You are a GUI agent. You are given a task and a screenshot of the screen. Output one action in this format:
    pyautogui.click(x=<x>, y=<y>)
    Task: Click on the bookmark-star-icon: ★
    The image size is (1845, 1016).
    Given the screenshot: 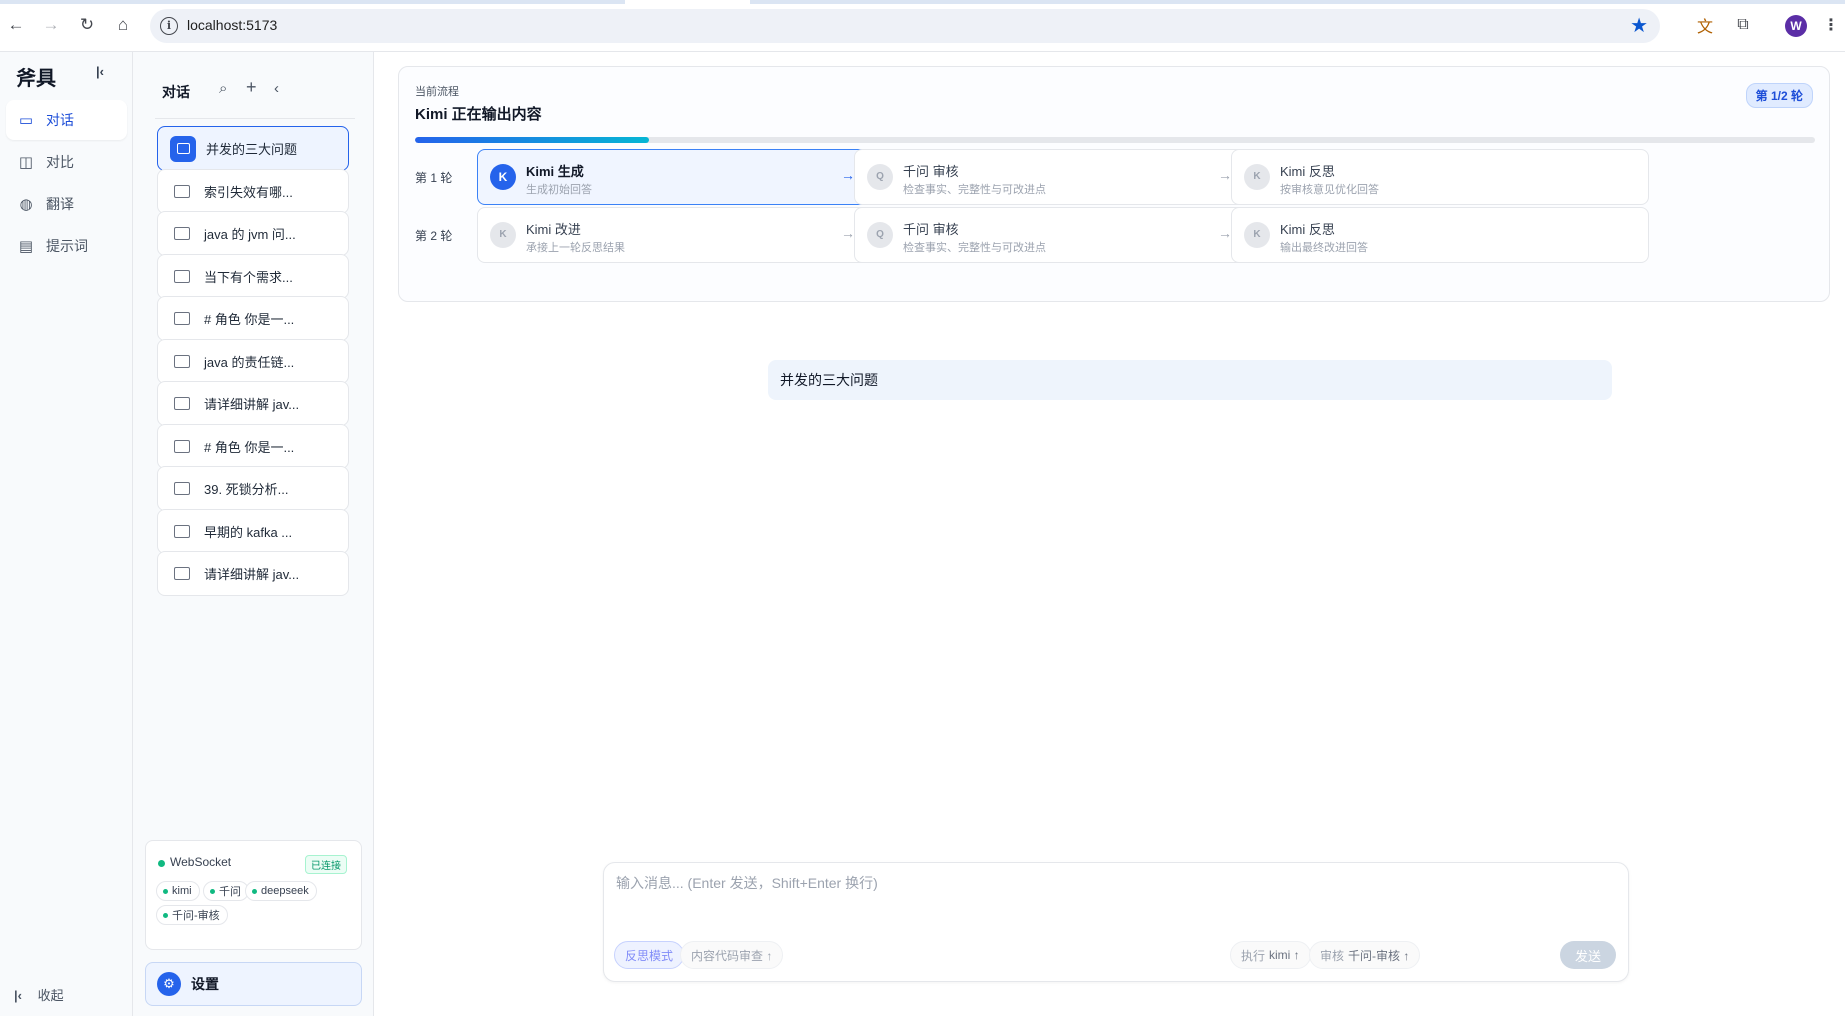 What is the action you would take?
    pyautogui.click(x=1639, y=25)
    